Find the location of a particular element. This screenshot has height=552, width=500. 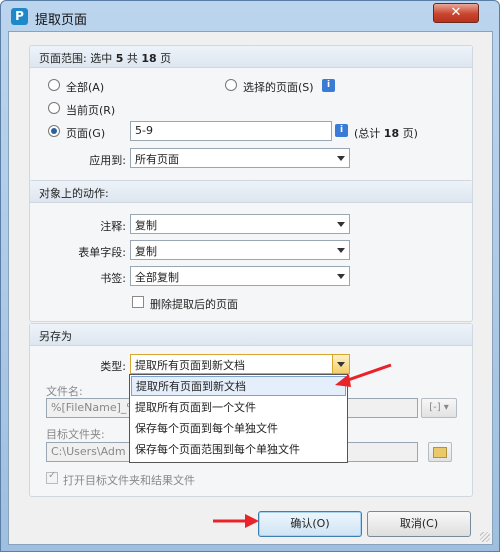

type-select: 提取所有页面到新文档 is located at coordinates (240, 364).